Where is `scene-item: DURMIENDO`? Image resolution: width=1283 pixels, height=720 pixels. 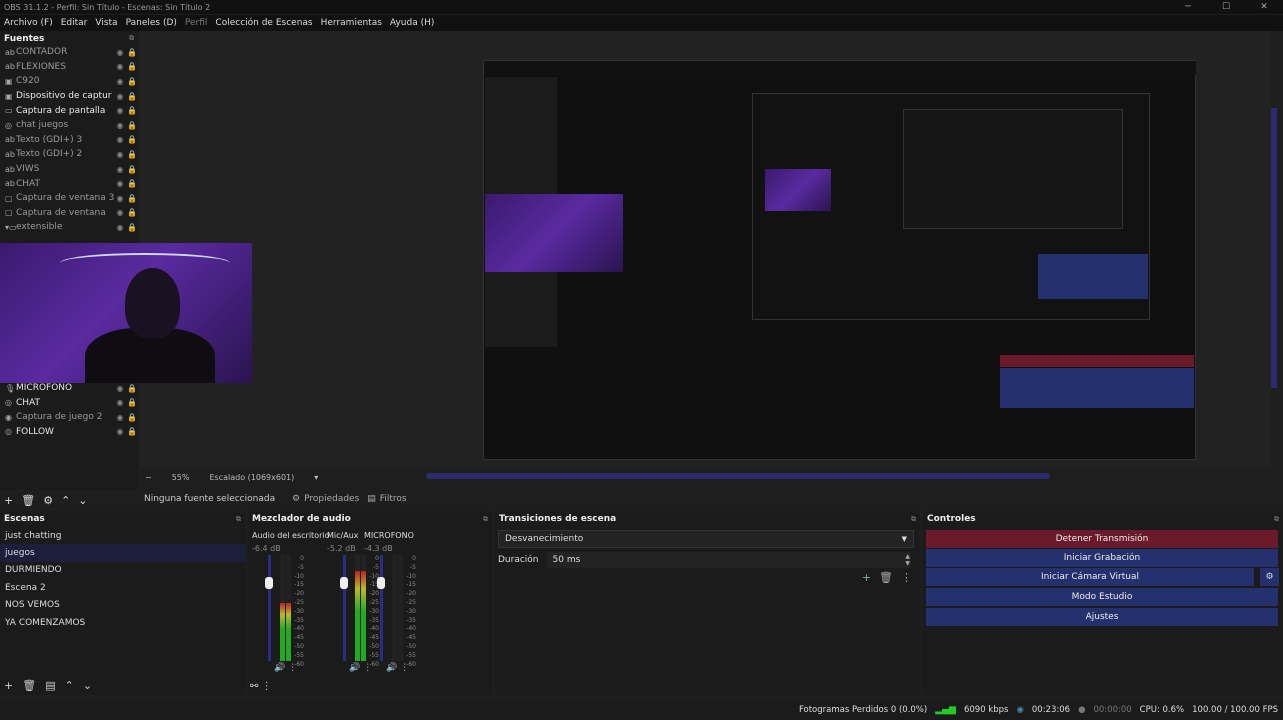
scene-item: DURMIENDO is located at coordinates (122, 570).